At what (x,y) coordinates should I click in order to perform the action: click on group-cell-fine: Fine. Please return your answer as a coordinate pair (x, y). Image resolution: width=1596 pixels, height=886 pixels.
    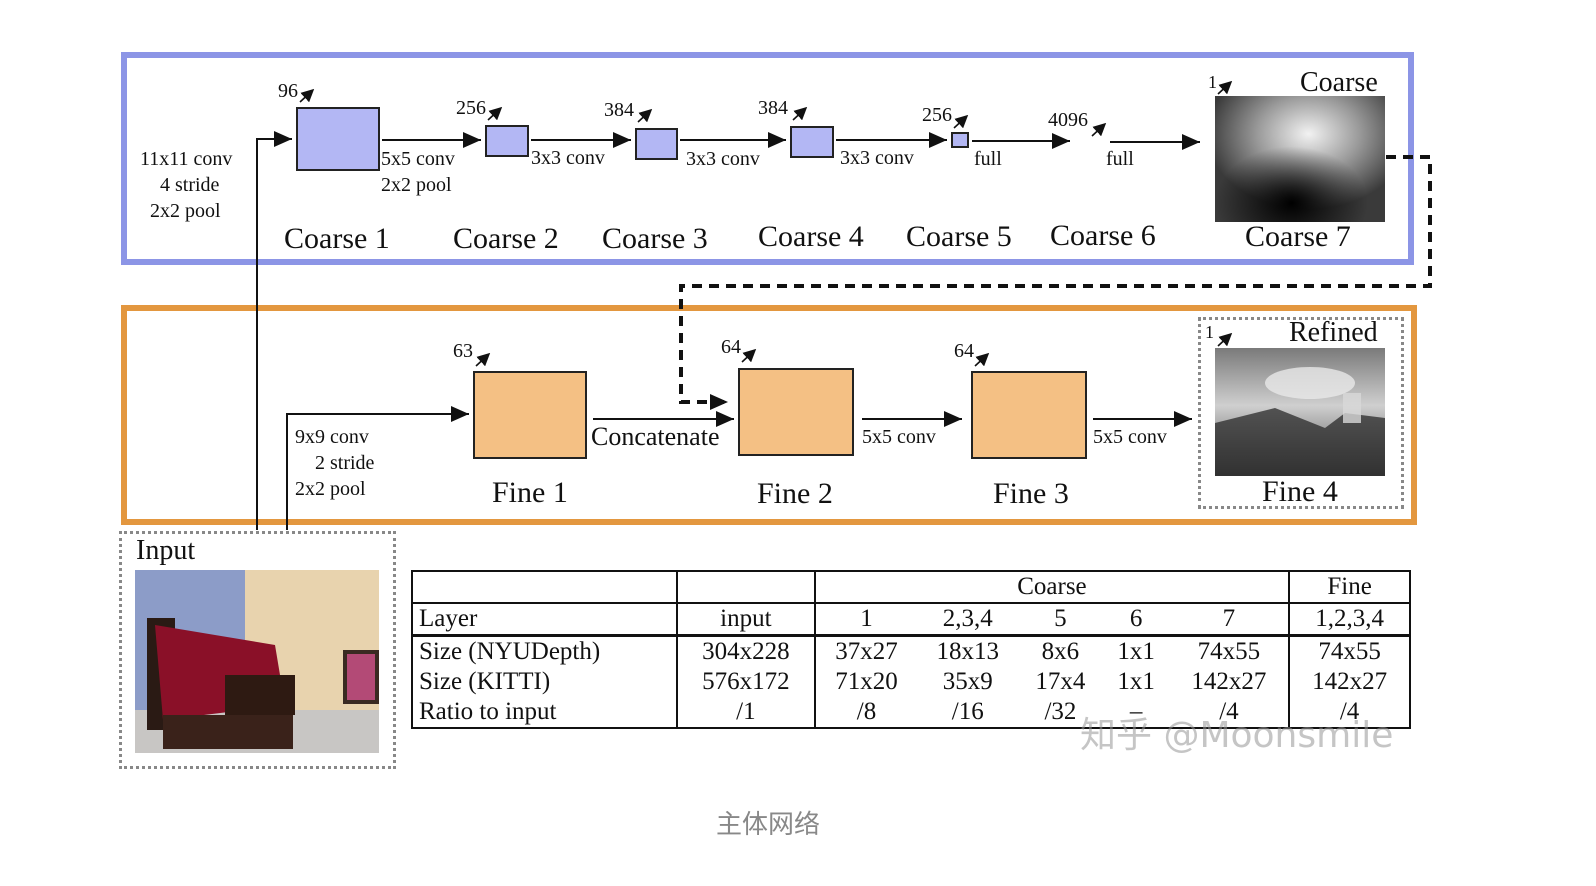
    Looking at the image, I should click on (1349, 587).